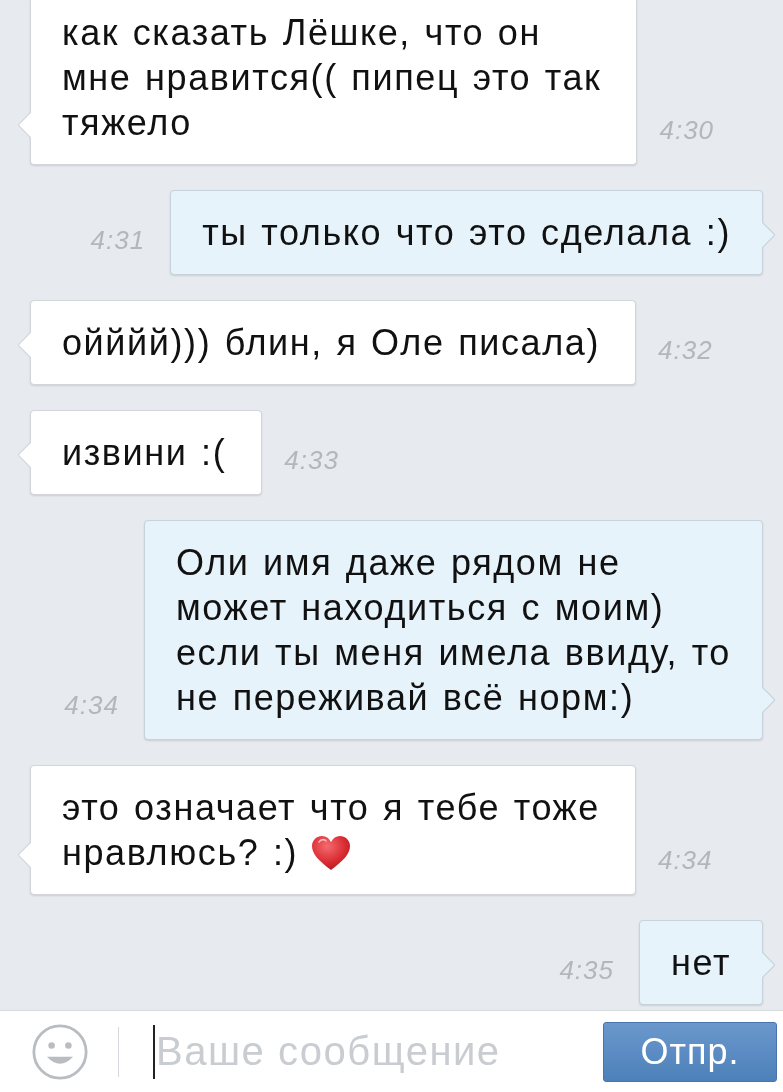 The height and width of the screenshot is (1092, 783). Describe the element at coordinates (331, 343) in the screenshot. I see `message-text: ойййй))) блин, я Оле писала)` at that location.